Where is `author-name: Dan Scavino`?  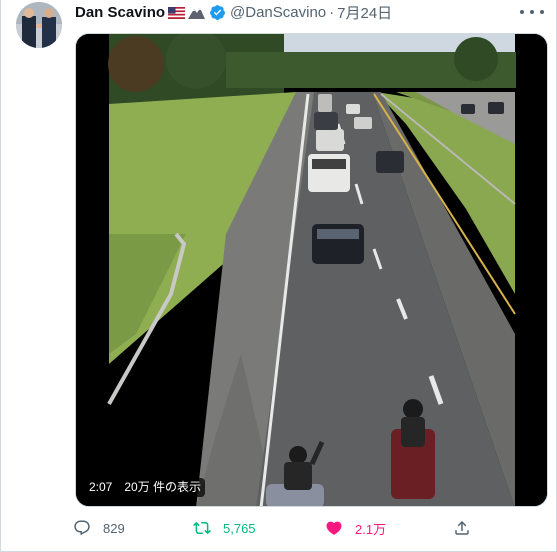 author-name: Dan Scavino is located at coordinates (120, 12).